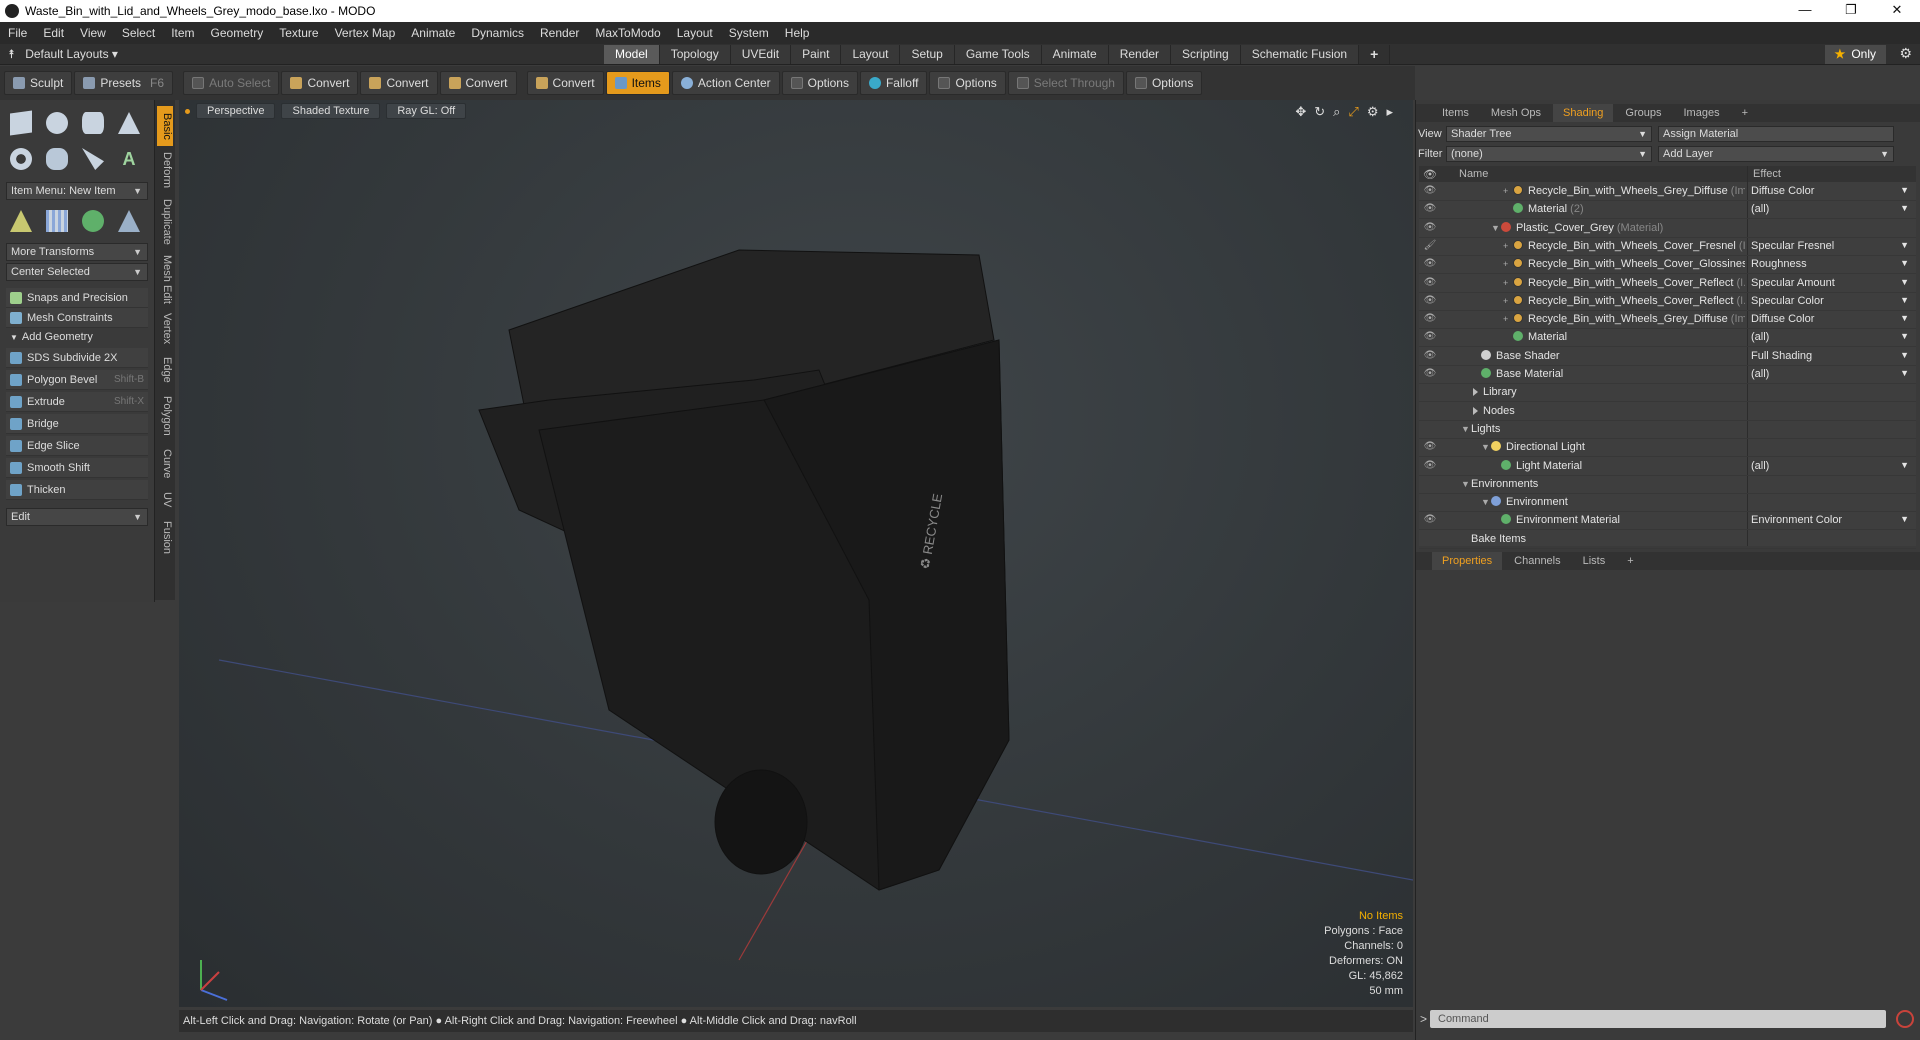  Describe the element at coordinates (399, 83) in the screenshot. I see `convert-edges-button: Convert` at that location.